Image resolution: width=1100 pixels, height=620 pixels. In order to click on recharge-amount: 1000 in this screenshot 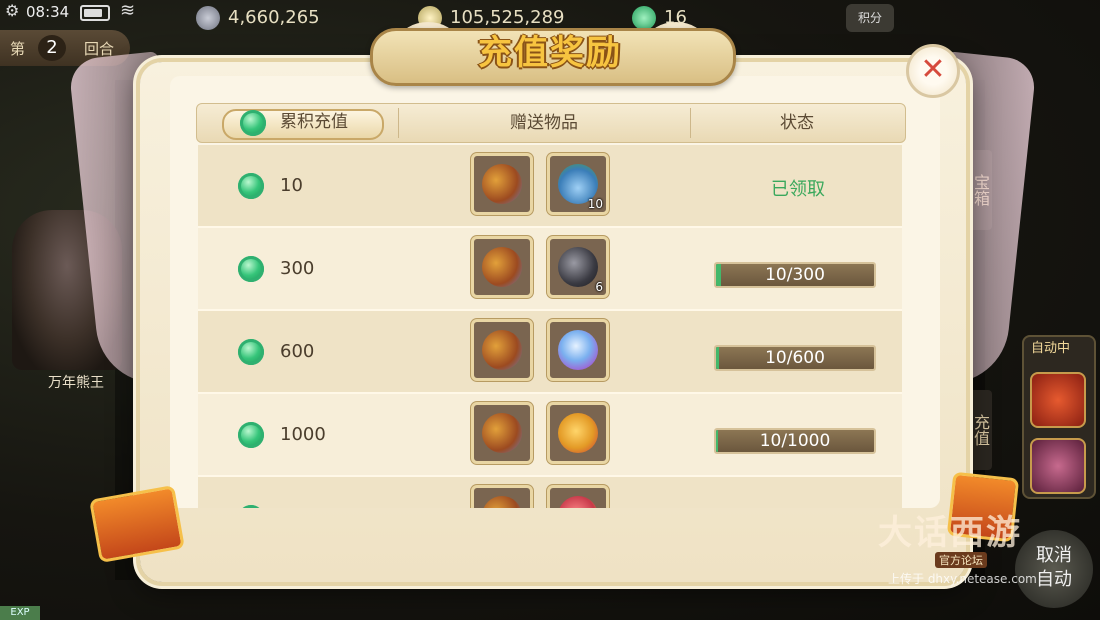, I will do `click(303, 434)`.